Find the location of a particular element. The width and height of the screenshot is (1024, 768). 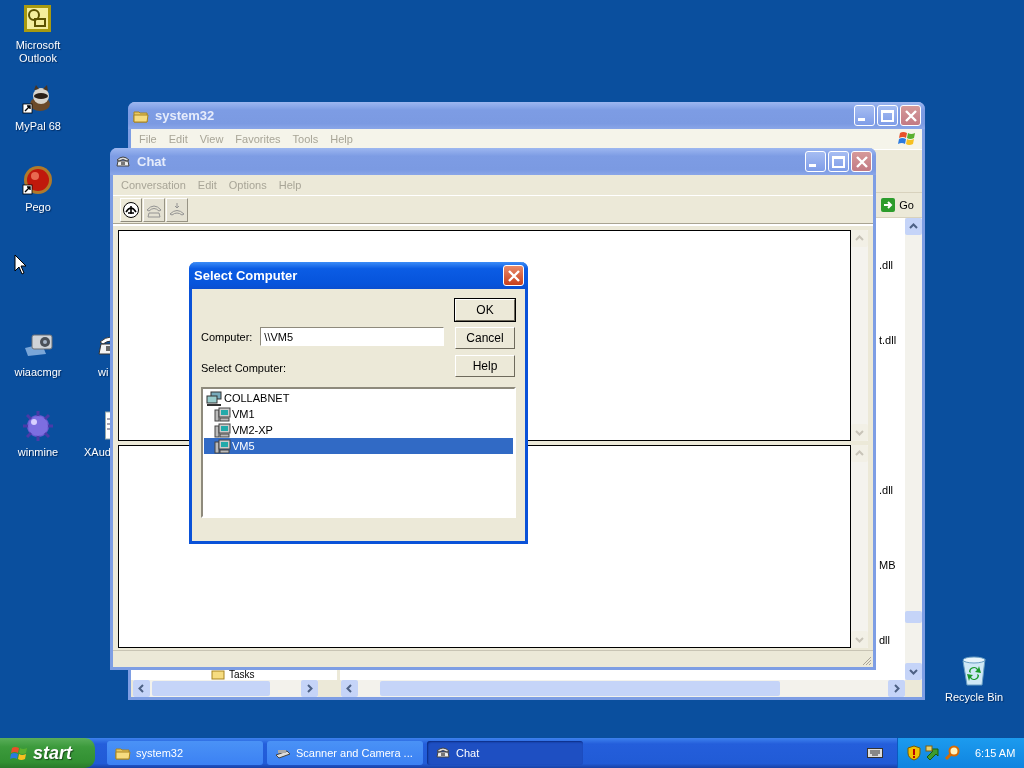

toolbar-button is located at coordinates (131, 210).